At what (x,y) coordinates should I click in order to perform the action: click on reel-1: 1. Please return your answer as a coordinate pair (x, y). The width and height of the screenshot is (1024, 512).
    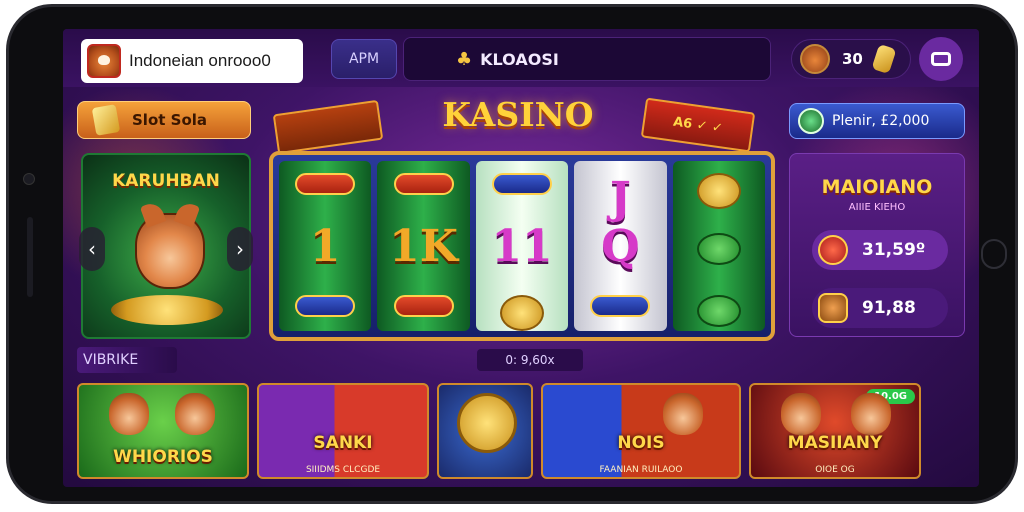
    Looking at the image, I should click on (325, 246).